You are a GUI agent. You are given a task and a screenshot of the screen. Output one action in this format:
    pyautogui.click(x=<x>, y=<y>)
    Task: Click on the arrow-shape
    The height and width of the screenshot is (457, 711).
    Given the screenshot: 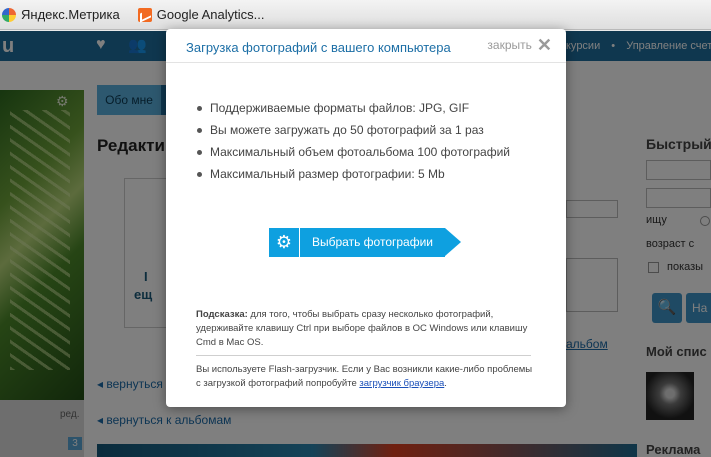 What is the action you would take?
    pyautogui.click(x=453, y=242)
    